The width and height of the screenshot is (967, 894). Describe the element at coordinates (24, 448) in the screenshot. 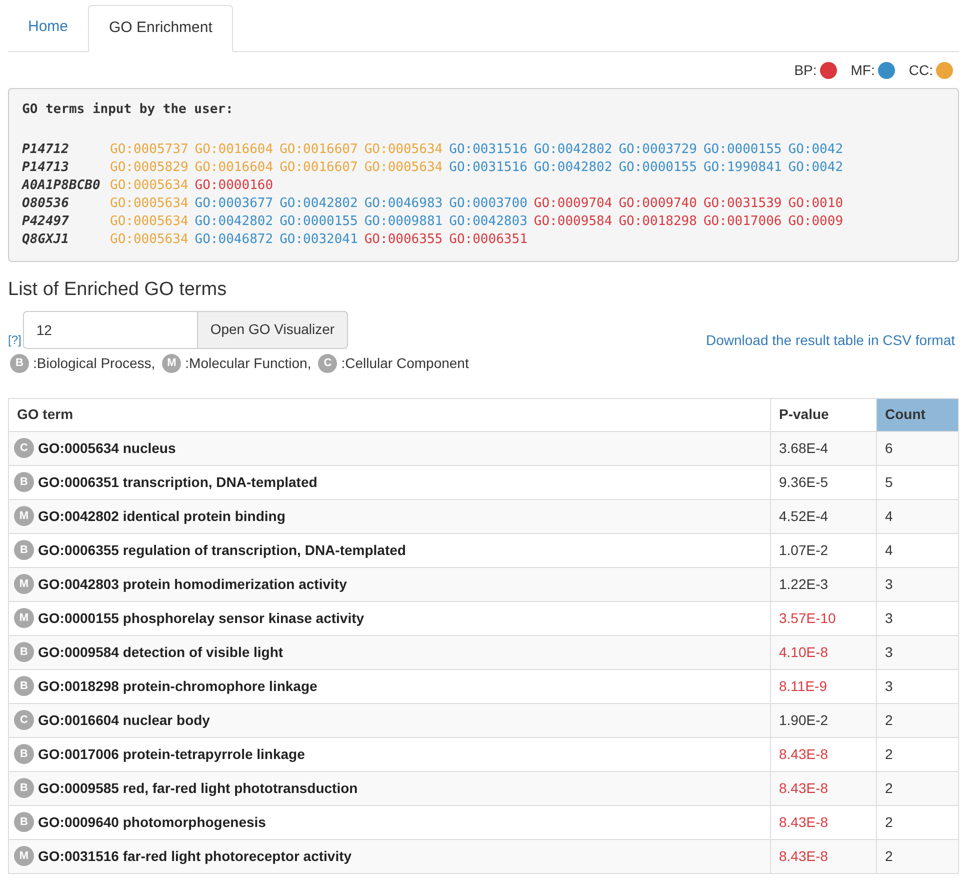

I see `category-badge: C` at that location.